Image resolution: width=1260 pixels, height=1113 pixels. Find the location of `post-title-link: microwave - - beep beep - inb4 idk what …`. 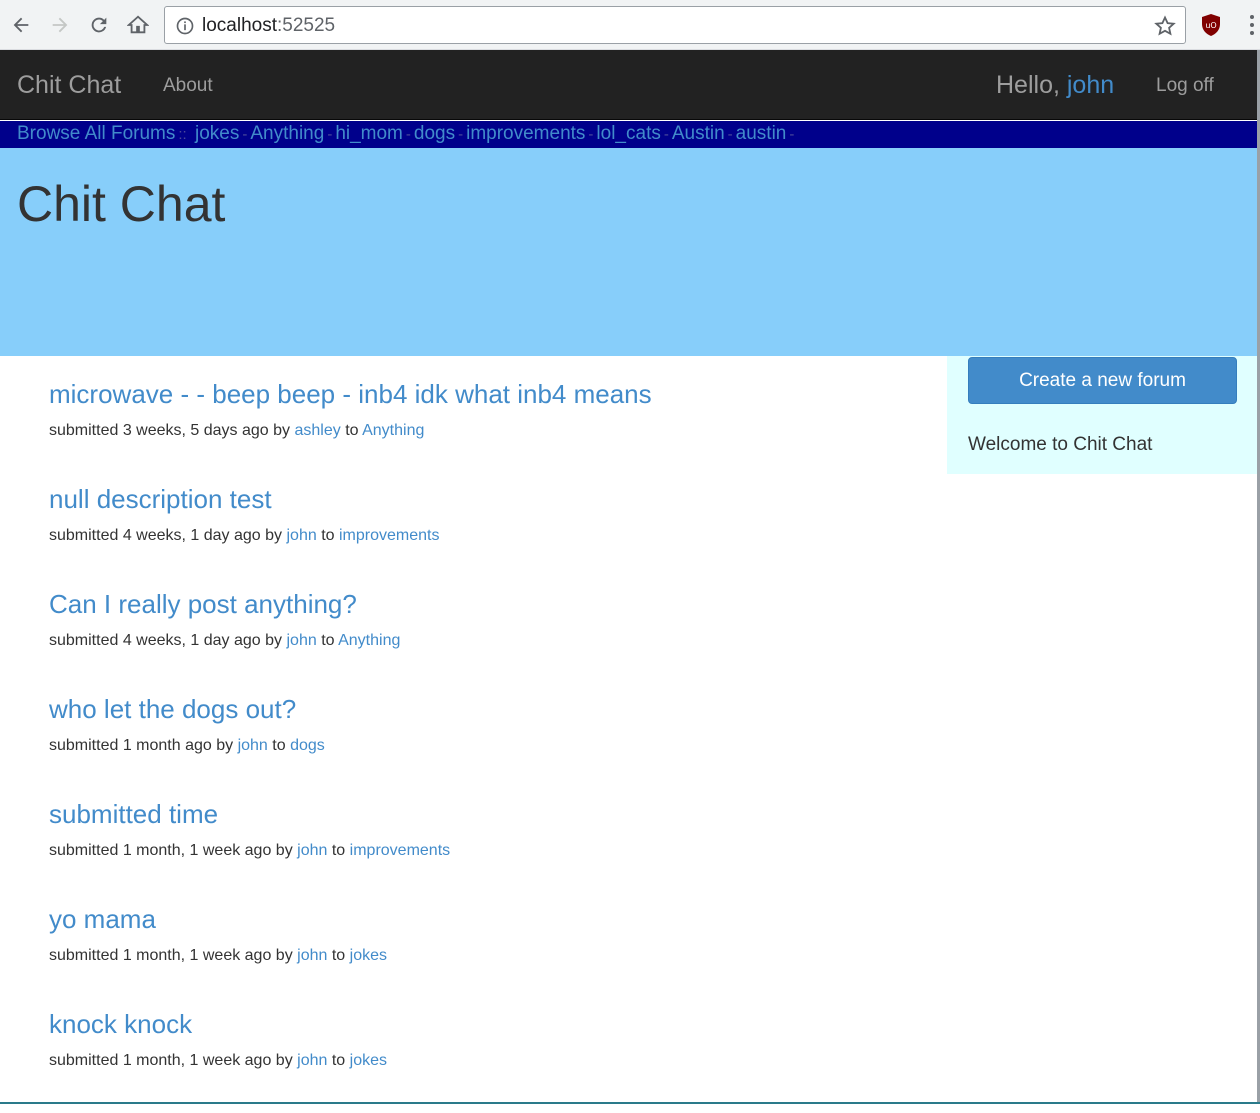

post-title-link: microwave - - beep beep - inb4 idk what … is located at coordinates (489, 394).